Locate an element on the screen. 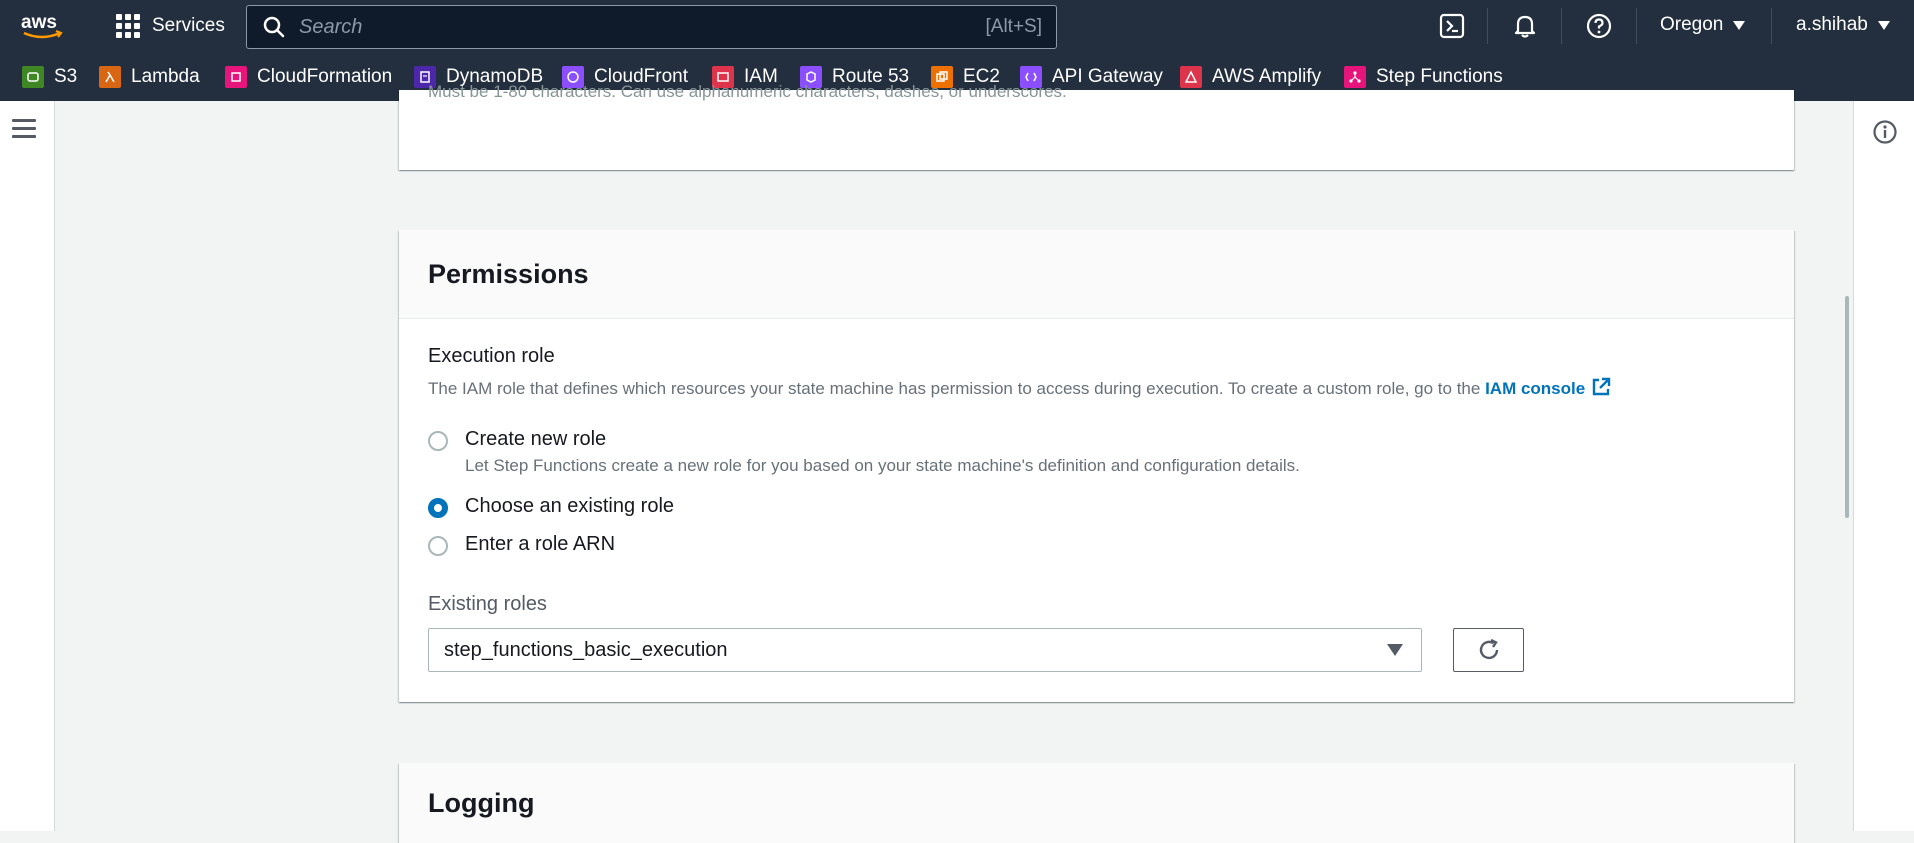 The width and height of the screenshot is (1914, 843). iam-console-link-text: IAM console is located at coordinates (1535, 388).